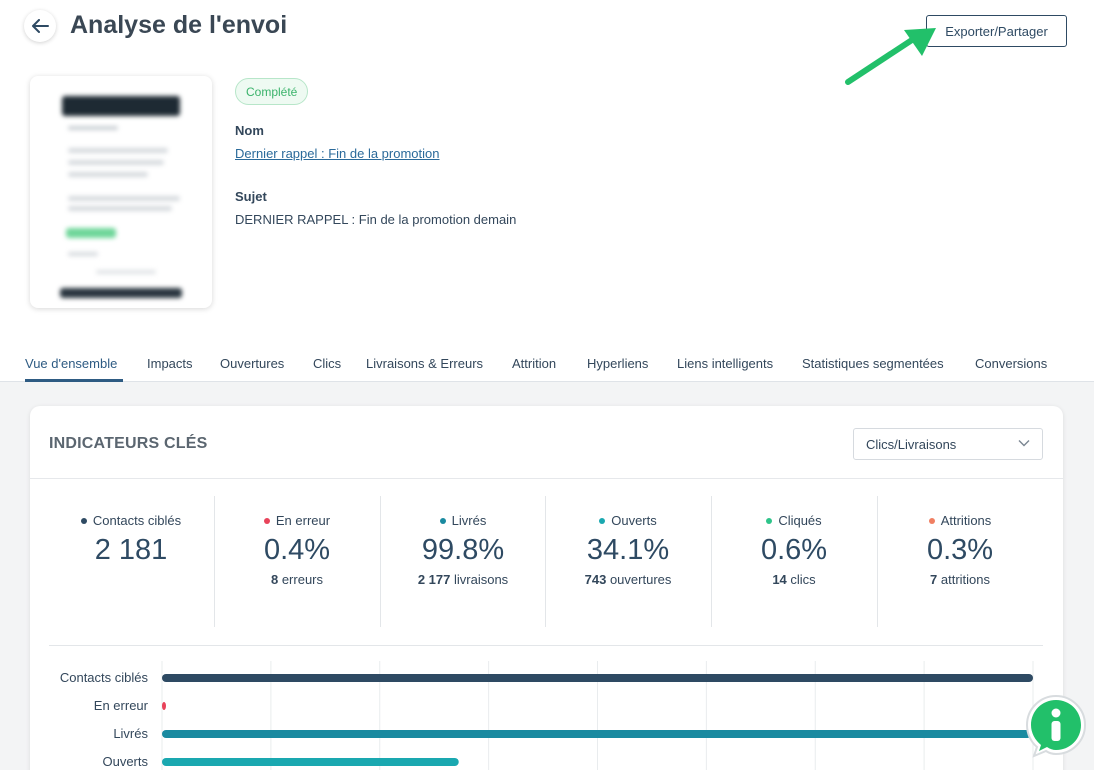 The image size is (1094, 770). I want to click on card-title: INDICATEURS CLÉS, so click(128, 443).